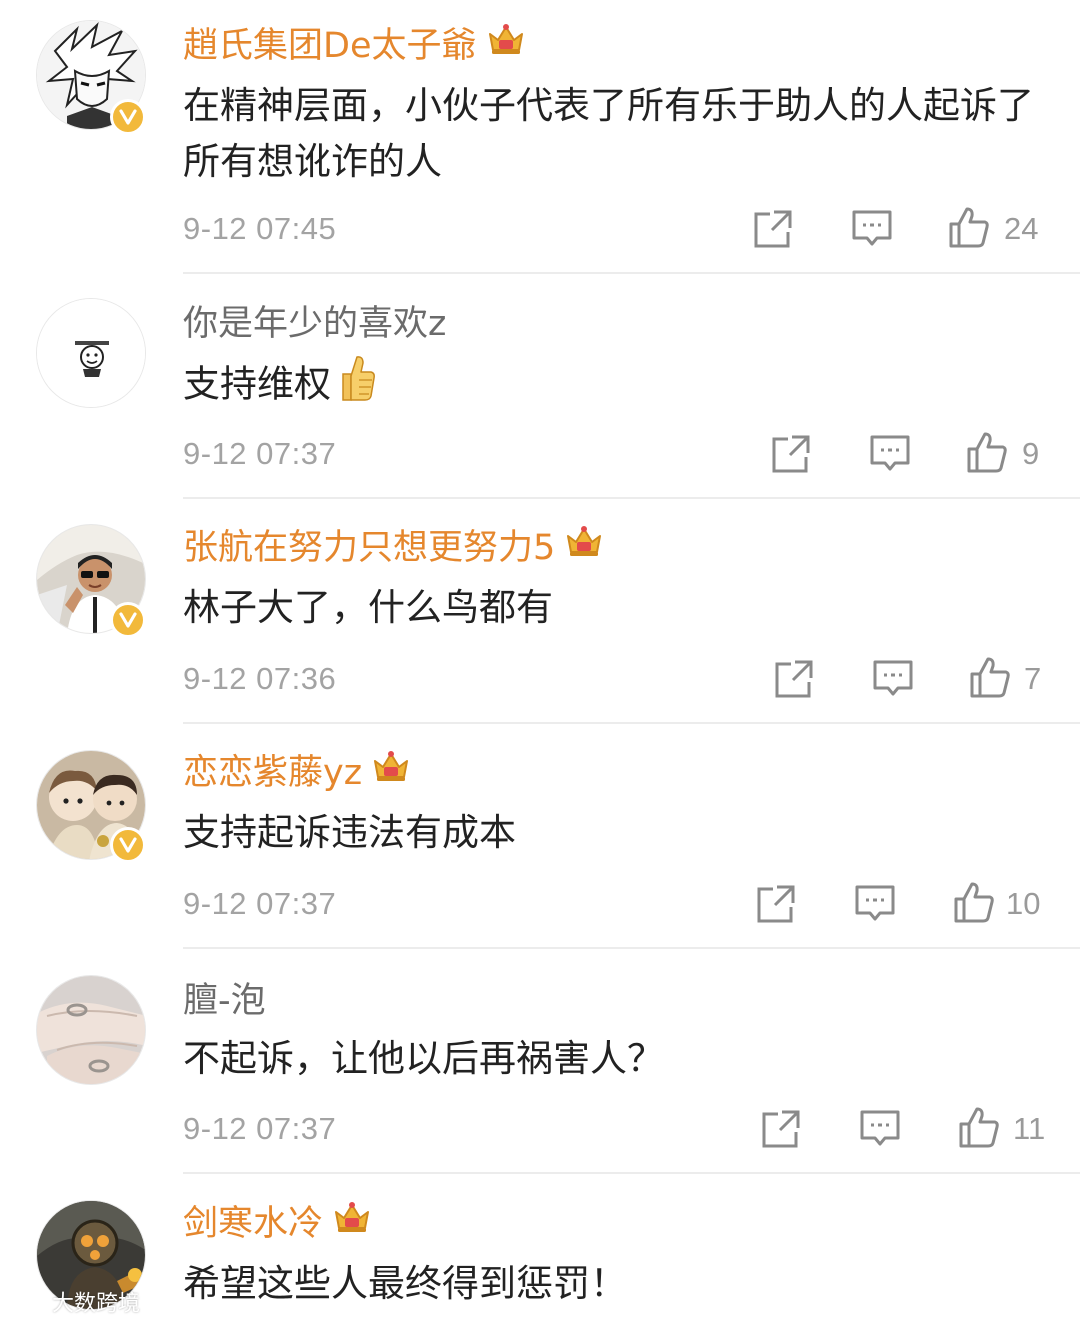  Describe the element at coordinates (357, 386) in the screenshot. I see `thumbs-up-emoji` at that location.